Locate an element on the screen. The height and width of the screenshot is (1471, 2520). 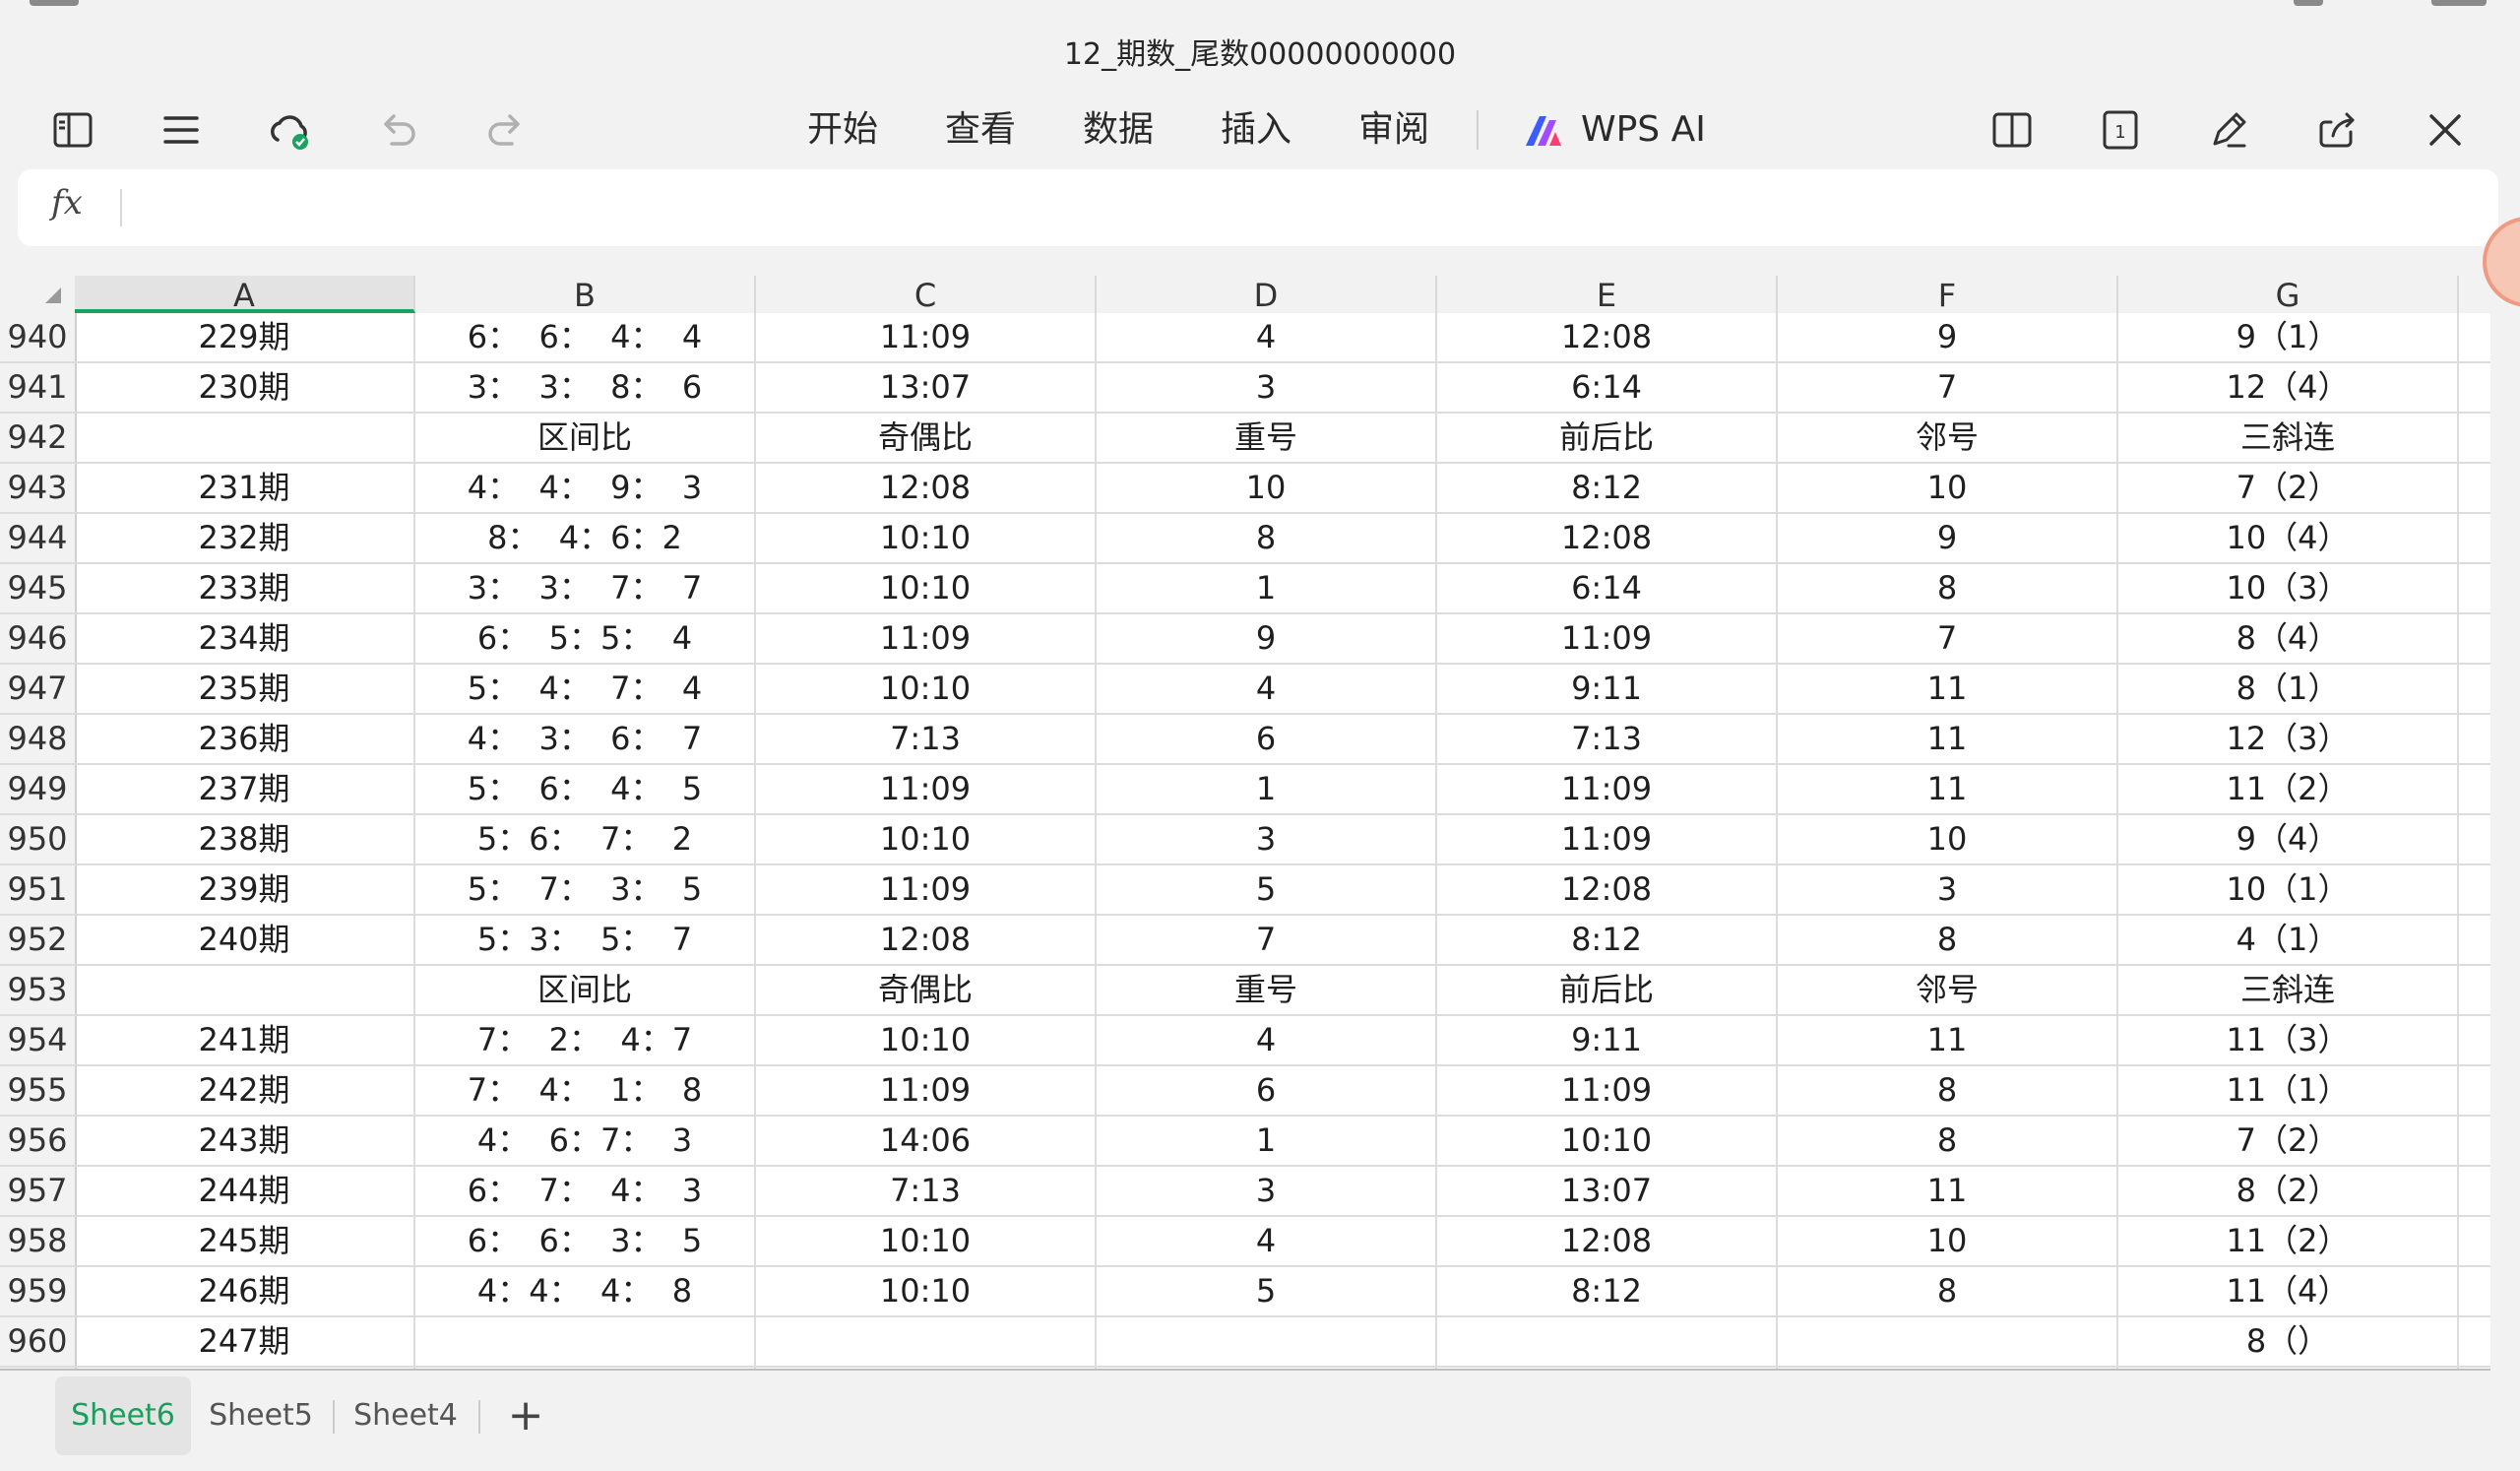
row-header: 943 is located at coordinates (38, 488).